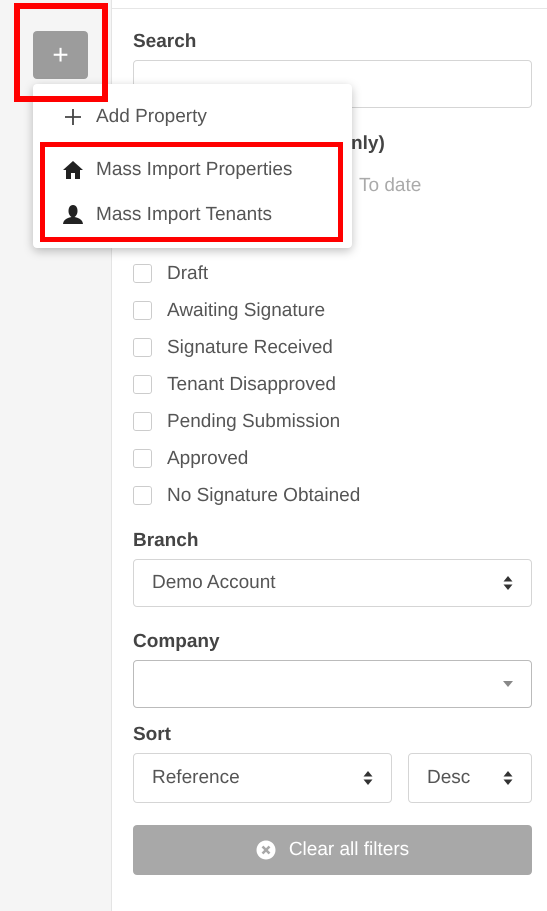  Describe the element at coordinates (251, 385) in the screenshot. I see `checkbox-label: Tenant Disapproved` at that location.